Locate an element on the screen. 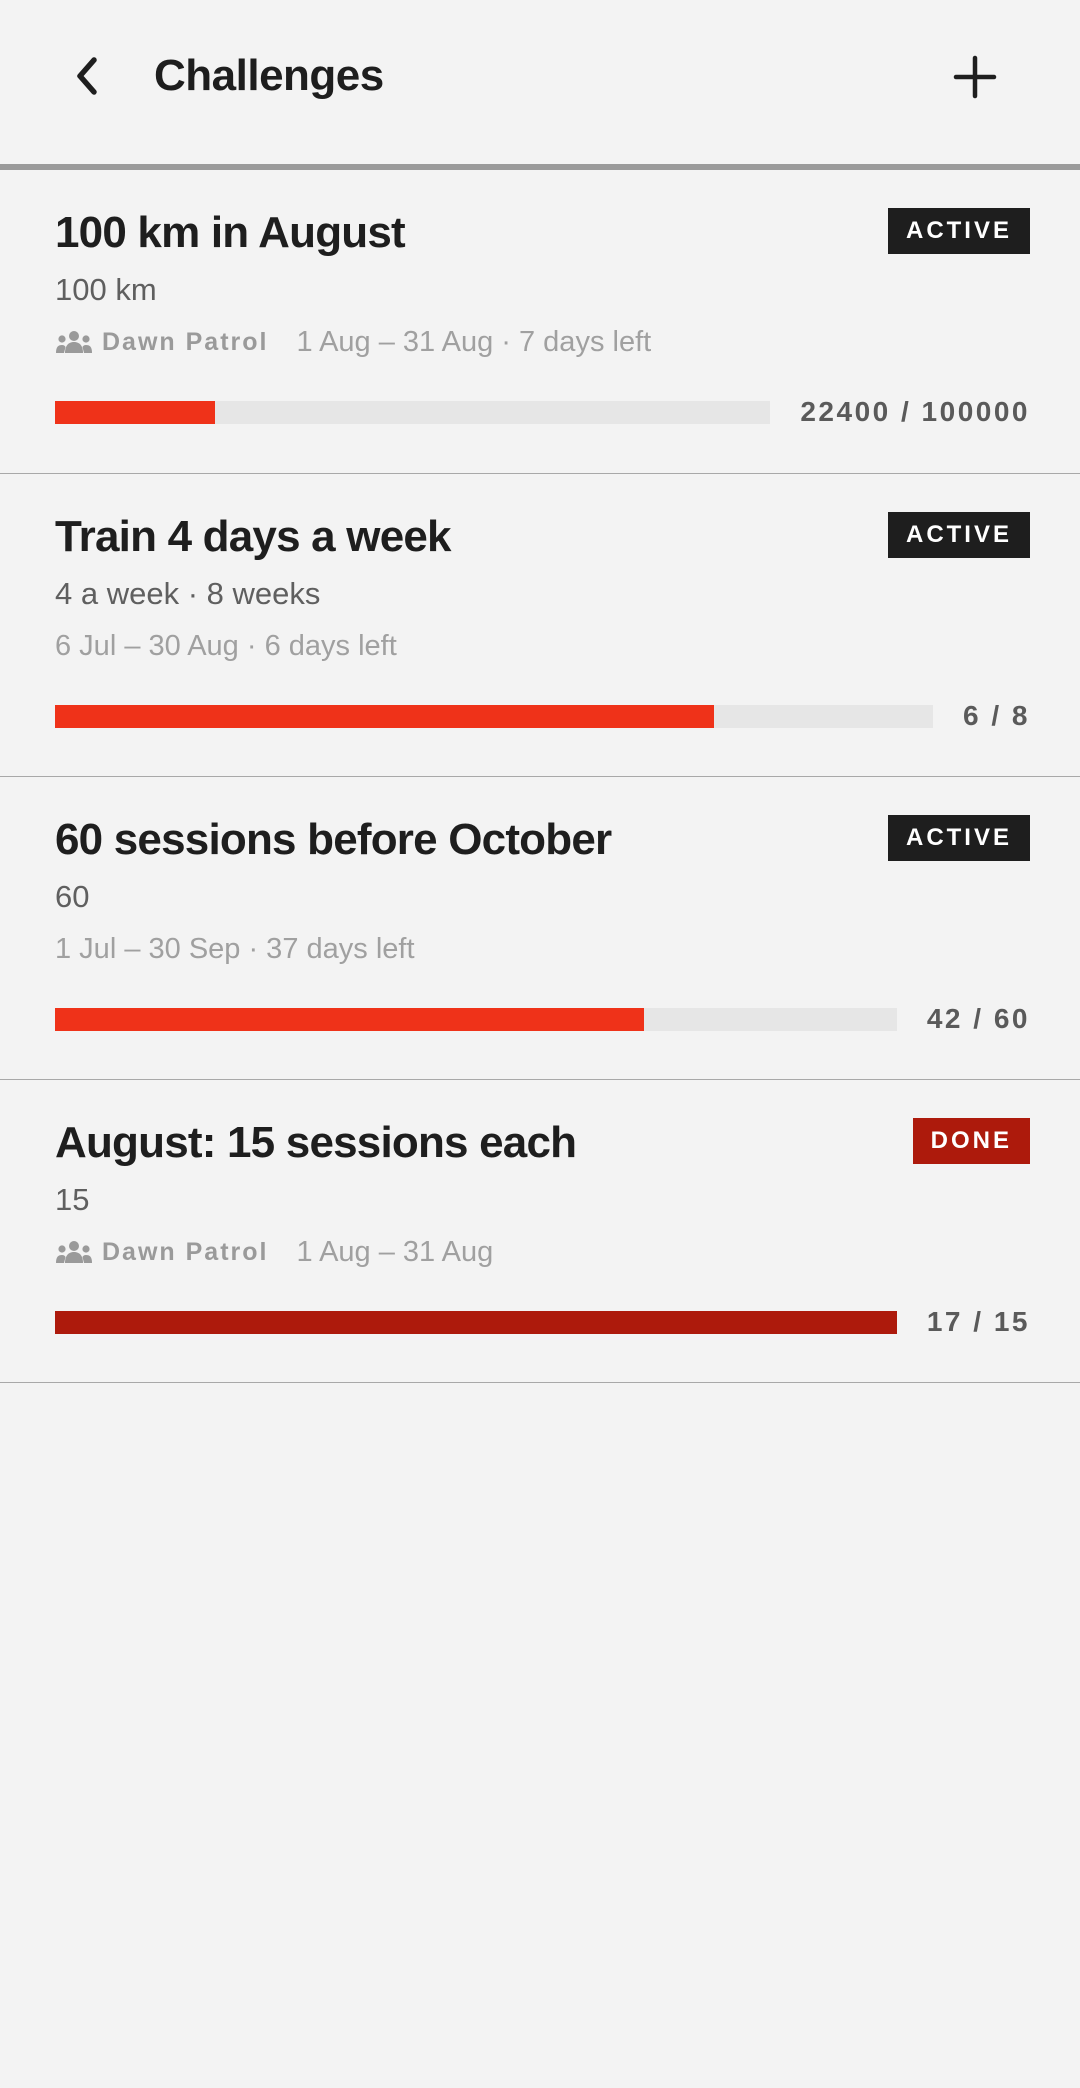 The image size is (1080, 2088). challenge-title: Train 4 days a week is located at coordinates (253, 536).